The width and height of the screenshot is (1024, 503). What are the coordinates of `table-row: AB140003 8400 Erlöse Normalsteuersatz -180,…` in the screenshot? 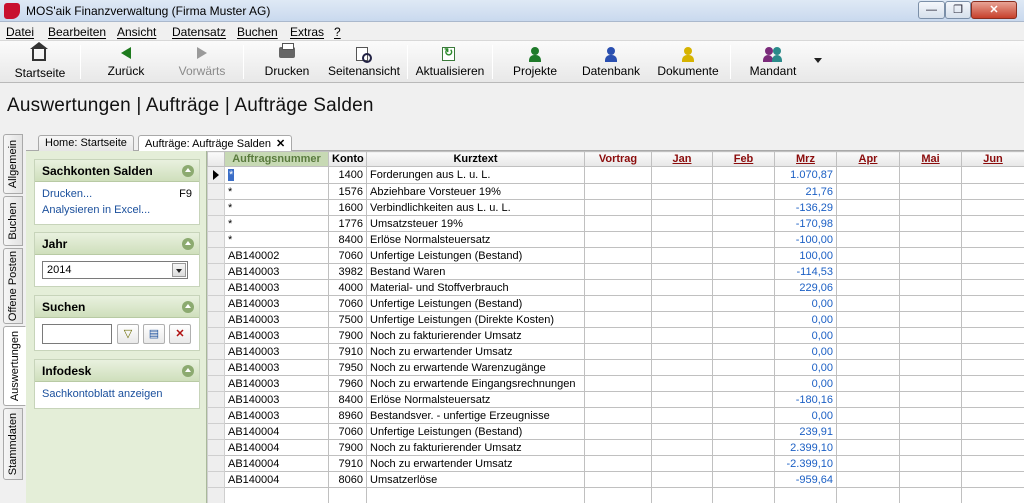 It's located at (615, 399).